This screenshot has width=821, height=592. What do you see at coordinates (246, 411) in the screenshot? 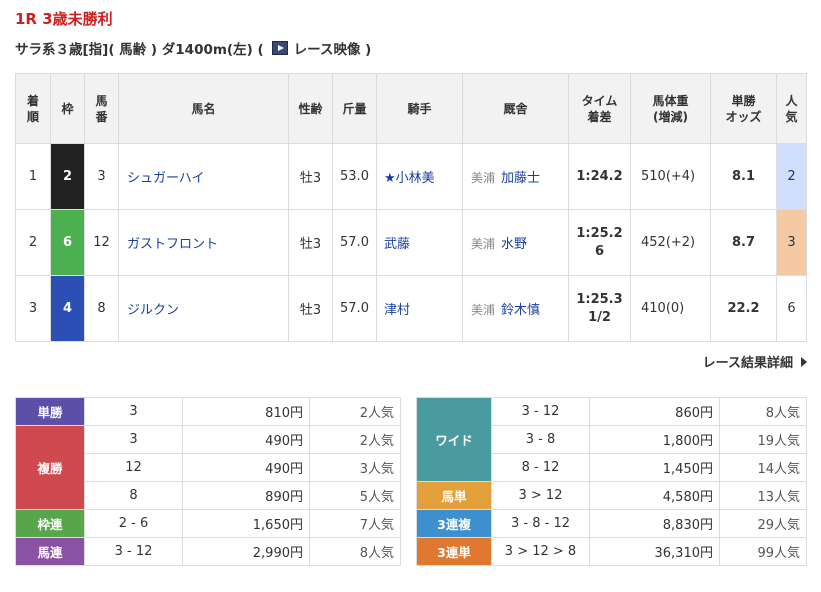
I see `payout-amount: 810円` at bounding box center [246, 411].